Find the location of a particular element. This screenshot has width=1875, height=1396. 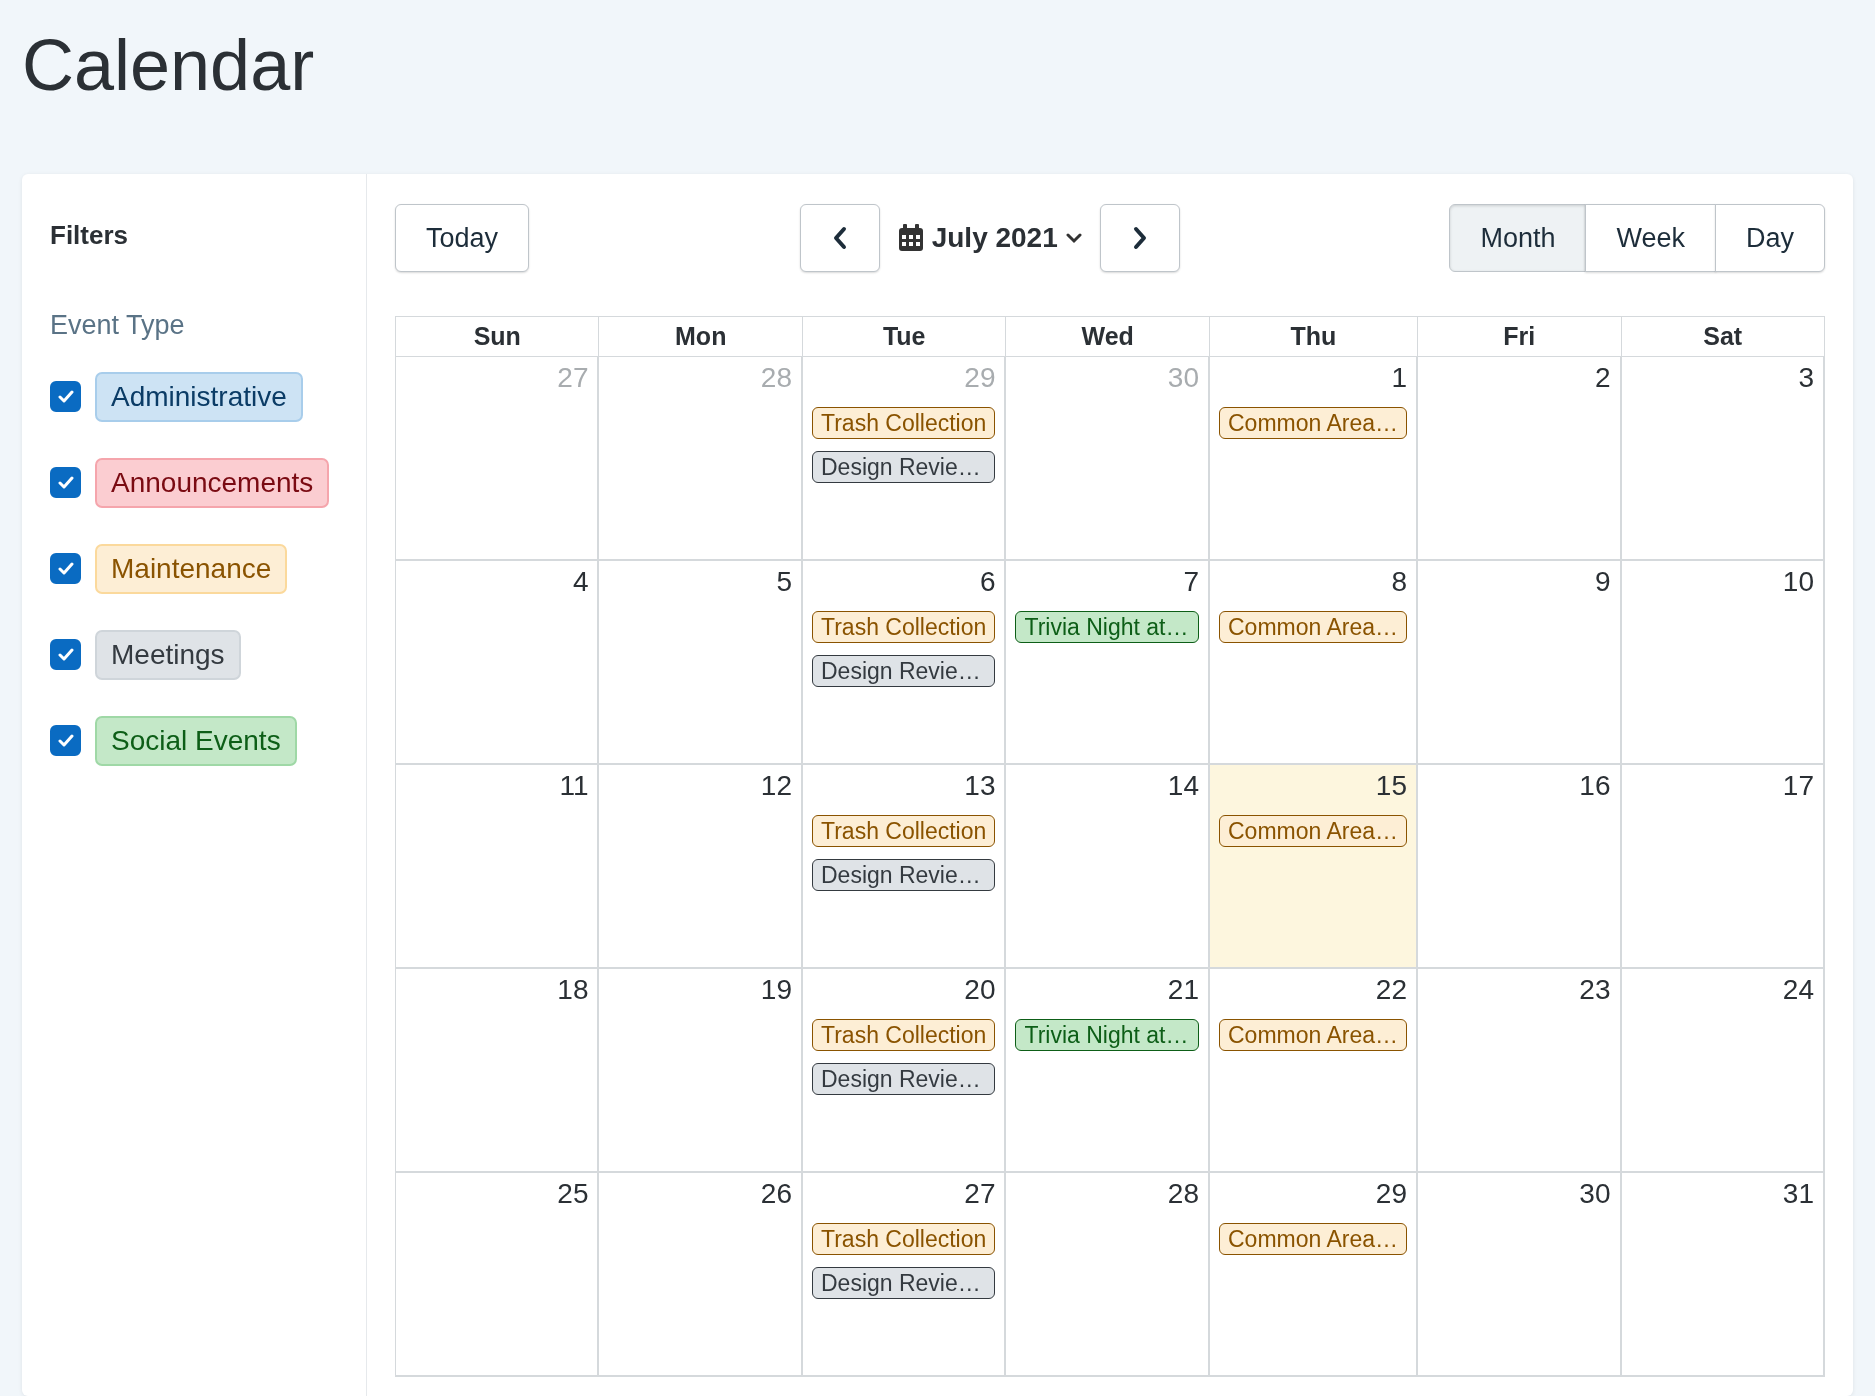

day-number: 17 is located at coordinates (1798, 786).